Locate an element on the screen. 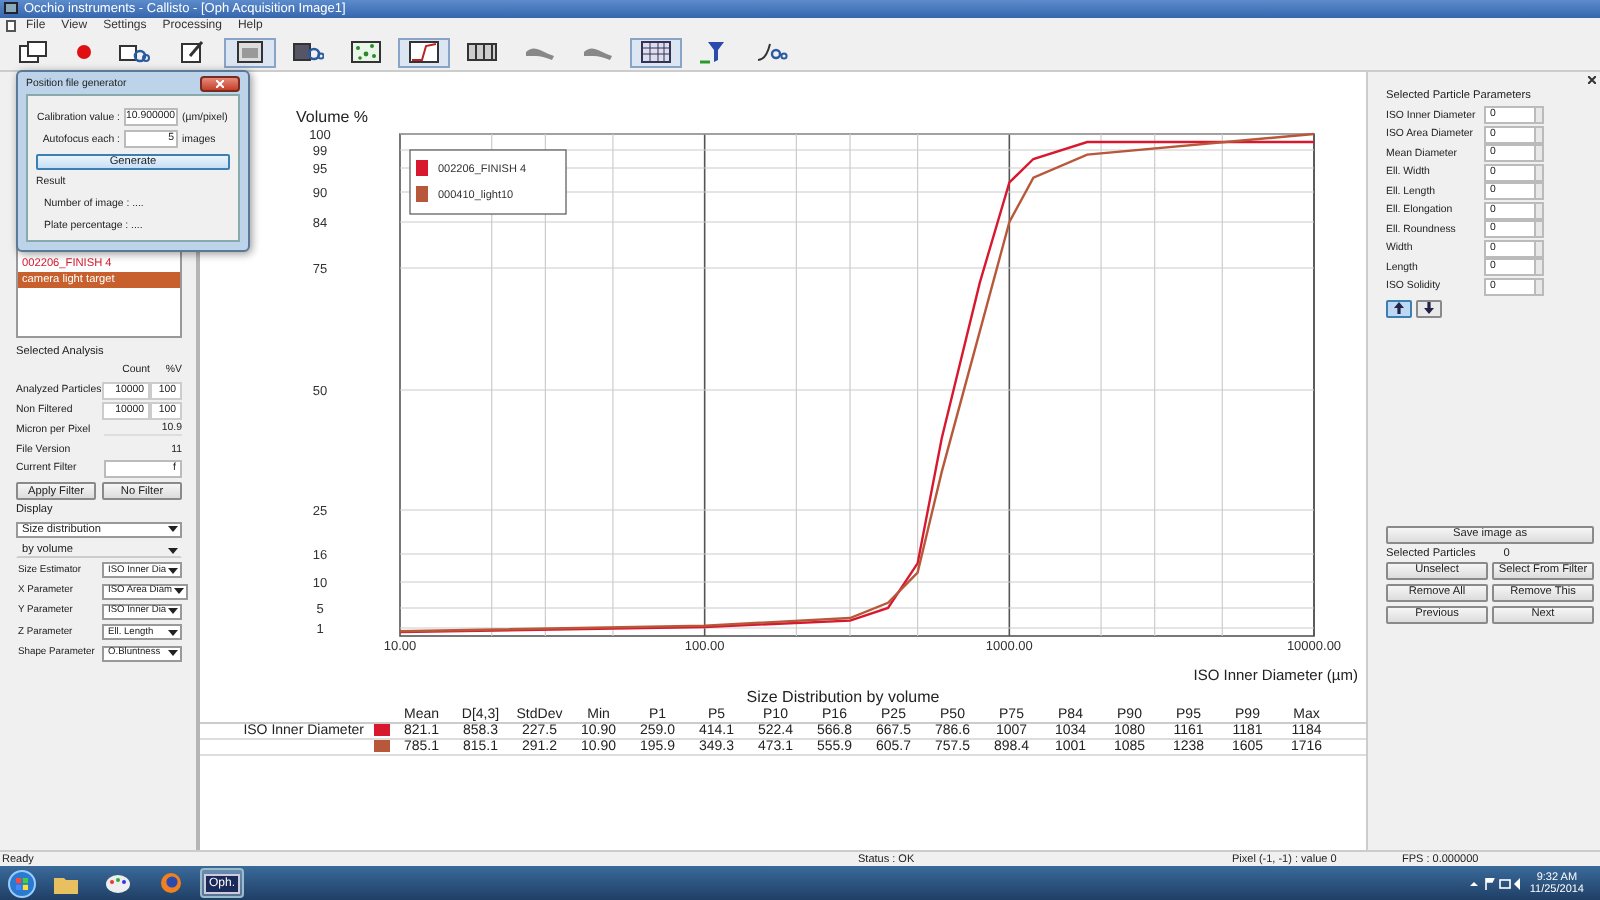  gears-icon is located at coordinates (308, 52).